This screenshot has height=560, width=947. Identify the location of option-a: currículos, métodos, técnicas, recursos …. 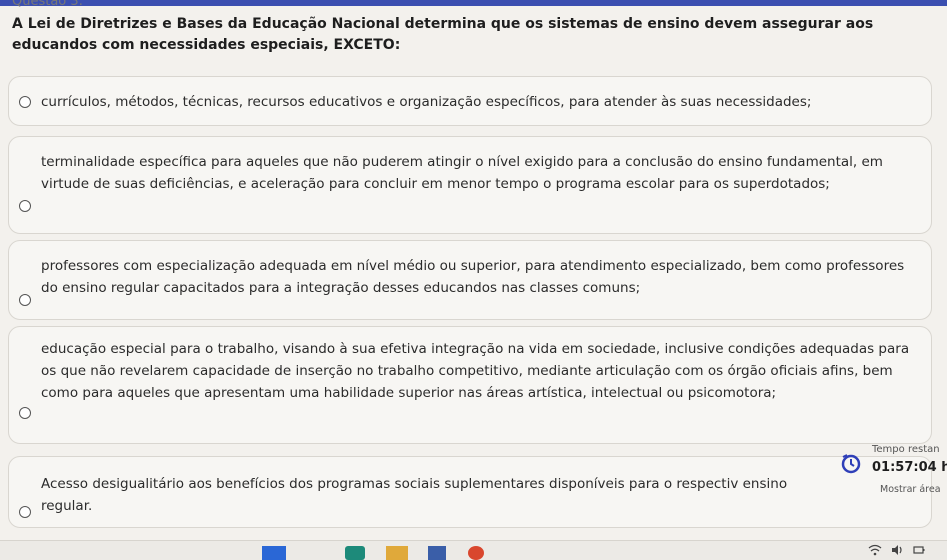
(470, 101).